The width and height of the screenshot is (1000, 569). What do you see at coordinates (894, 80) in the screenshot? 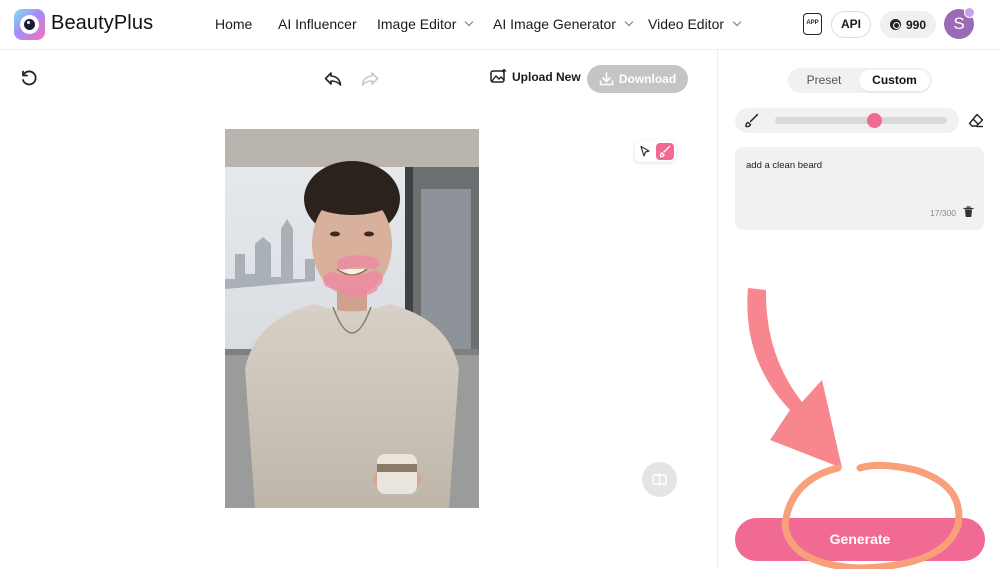
I see `tab-custom: Custom` at bounding box center [894, 80].